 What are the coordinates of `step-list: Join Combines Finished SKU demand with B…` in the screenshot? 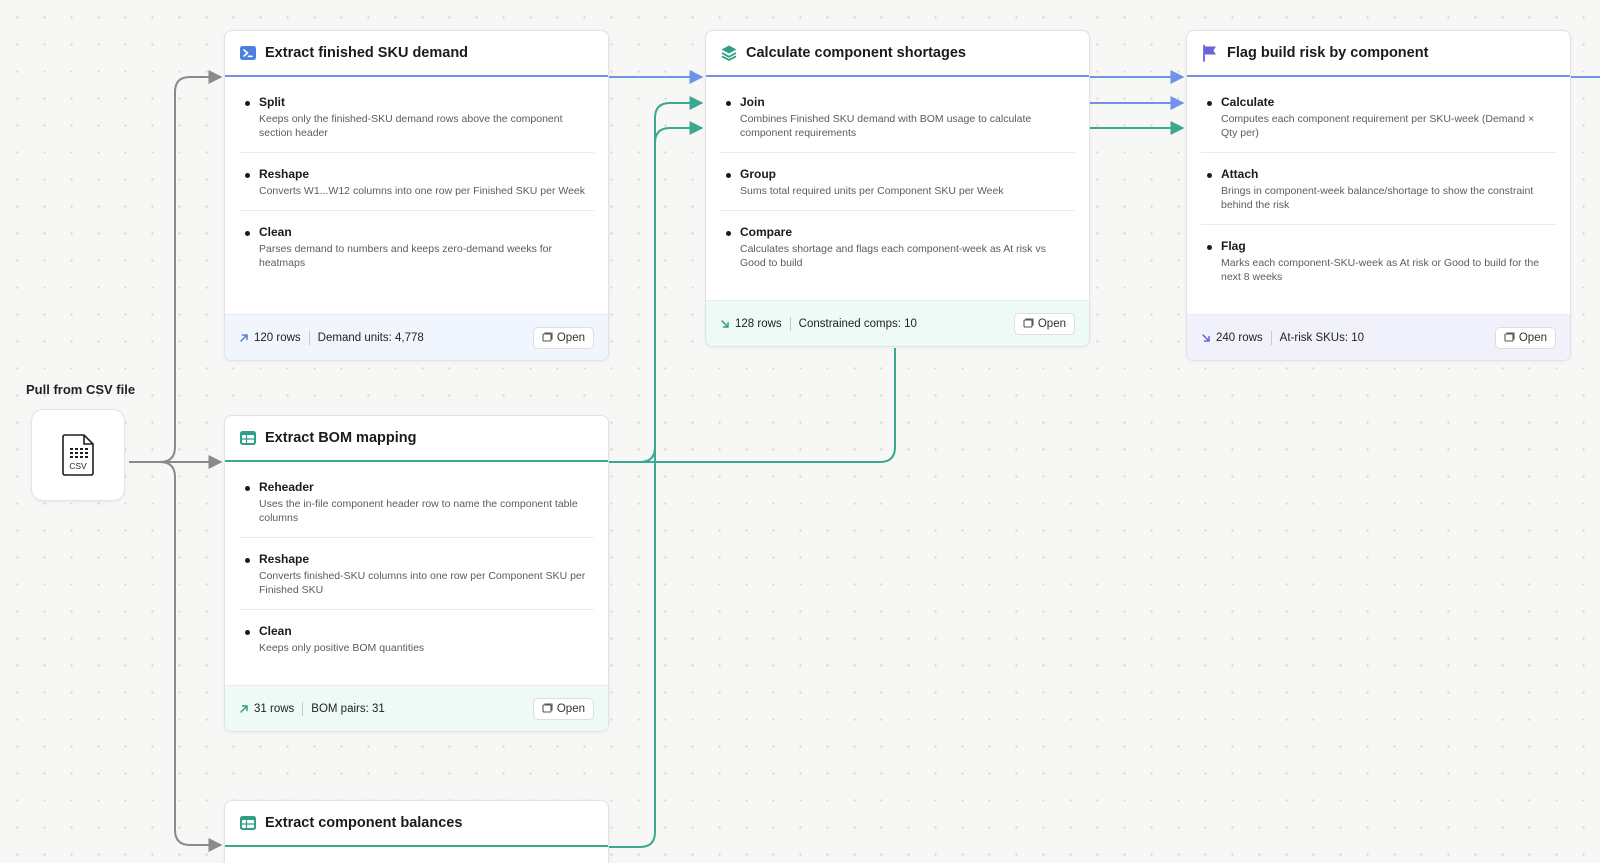 It's located at (897, 179).